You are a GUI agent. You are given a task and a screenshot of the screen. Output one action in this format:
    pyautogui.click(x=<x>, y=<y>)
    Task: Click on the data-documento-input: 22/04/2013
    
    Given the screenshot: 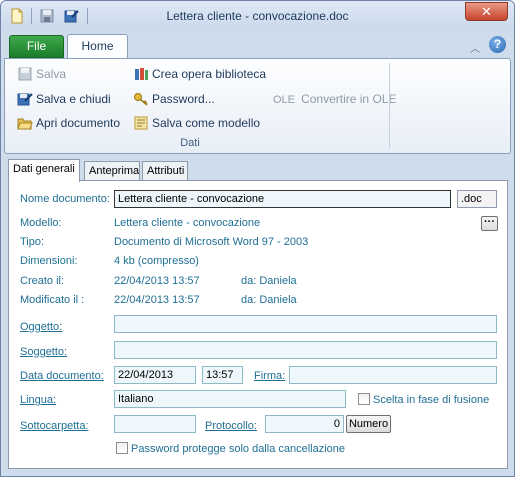 What is the action you would take?
    pyautogui.click(x=155, y=375)
    